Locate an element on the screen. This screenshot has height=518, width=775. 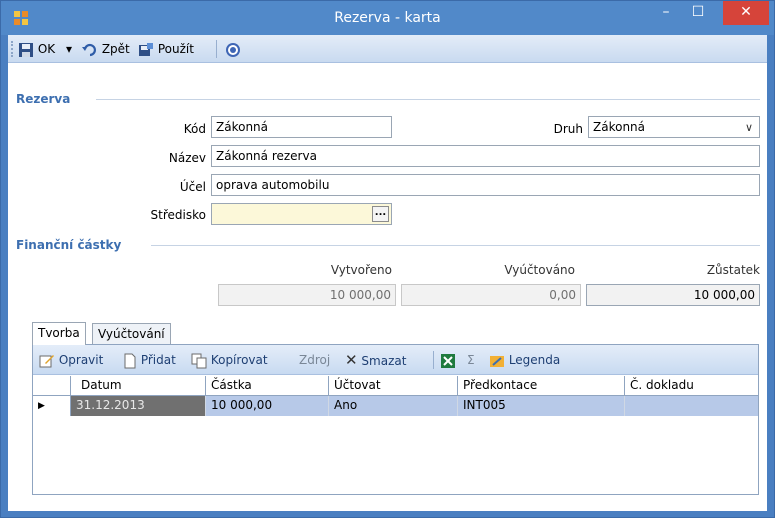
apply-button: Použít is located at coordinates (166, 49).